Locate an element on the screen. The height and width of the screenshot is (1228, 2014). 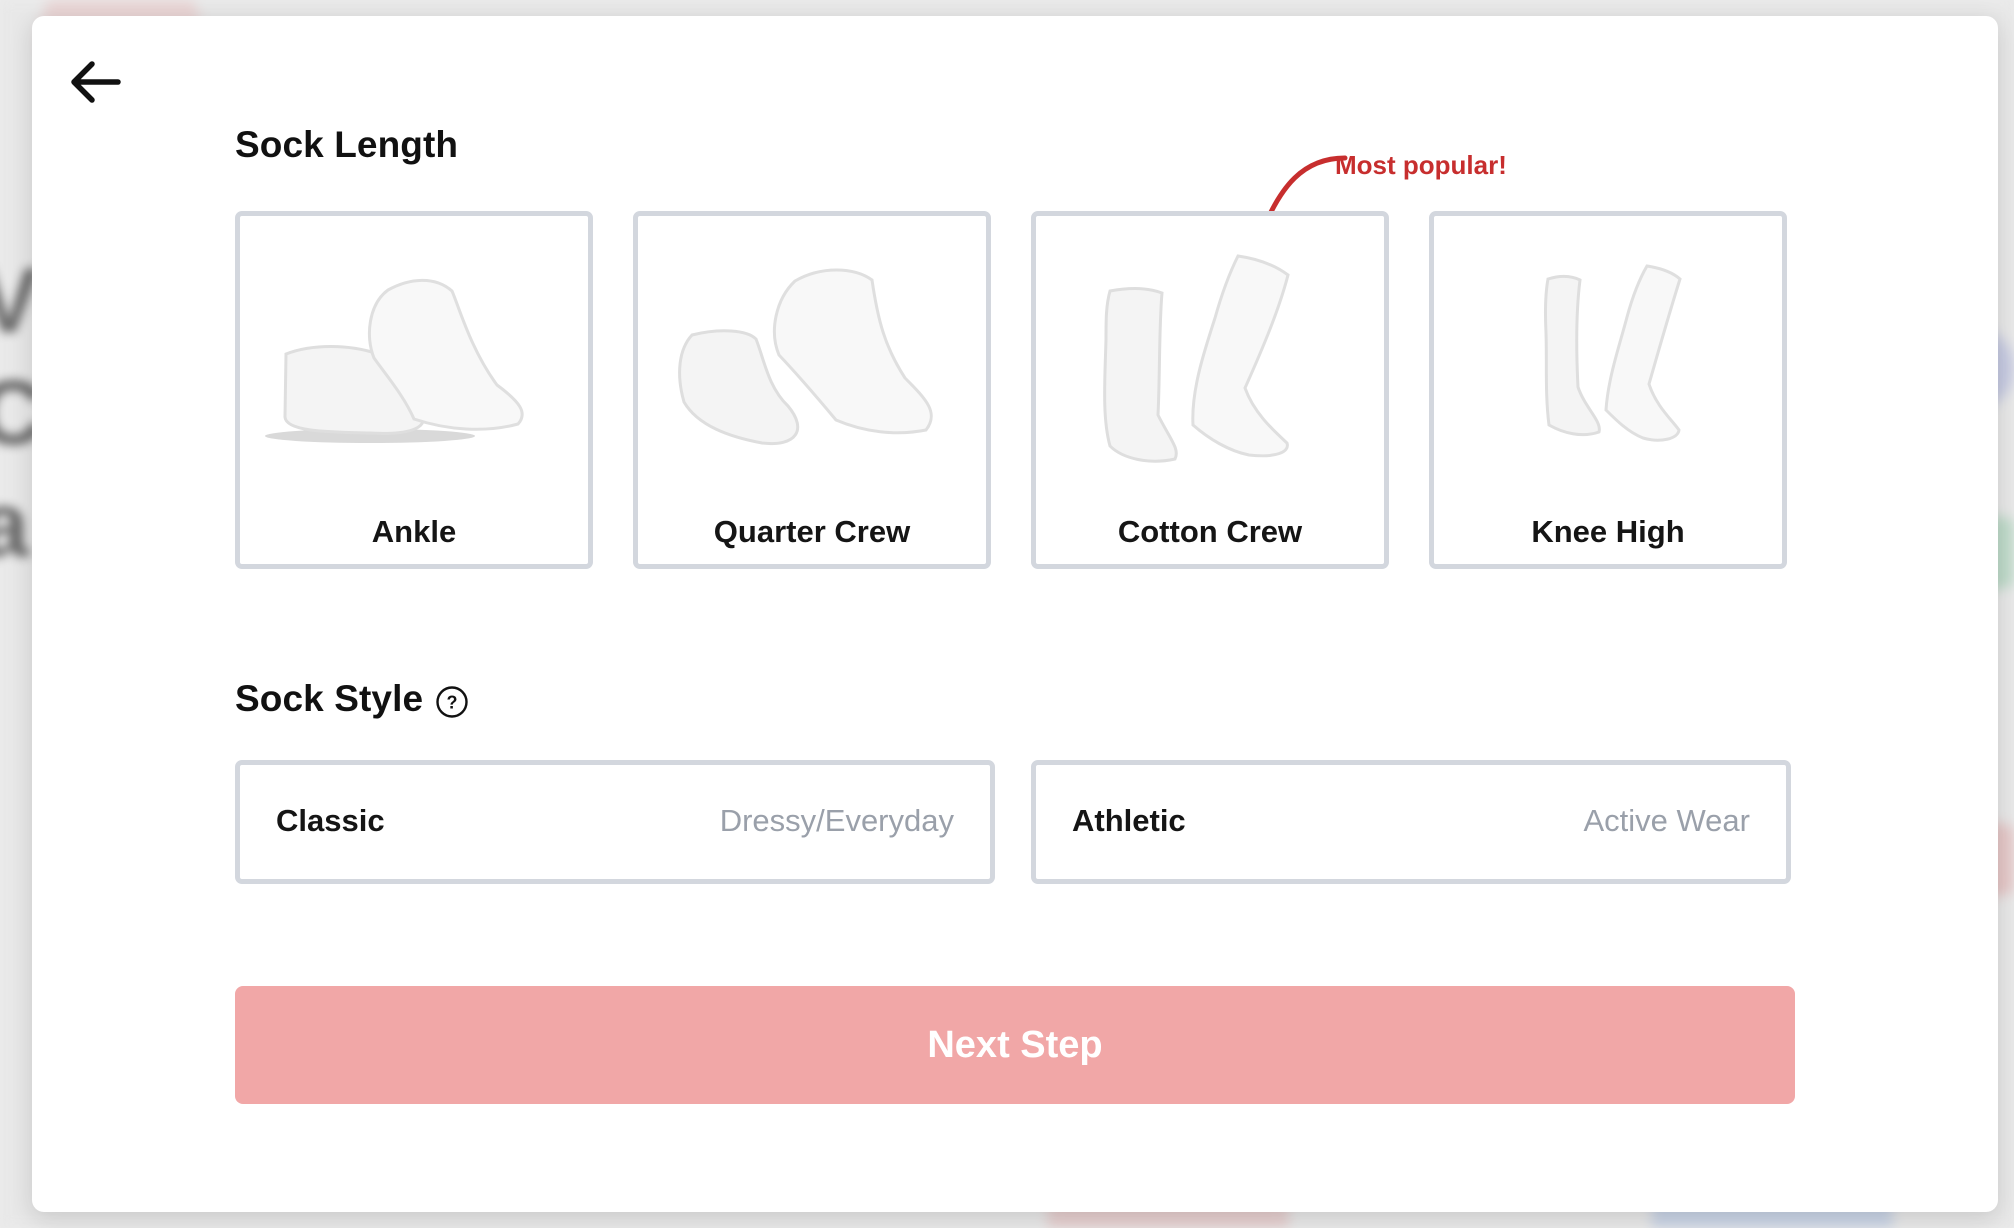
sock-length-option-ankle: Ankle is located at coordinates (414, 390).